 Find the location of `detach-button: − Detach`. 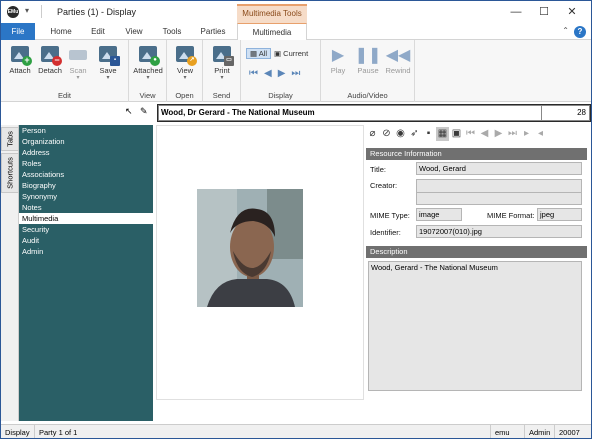

detach-button: − Detach is located at coordinates (50, 59).